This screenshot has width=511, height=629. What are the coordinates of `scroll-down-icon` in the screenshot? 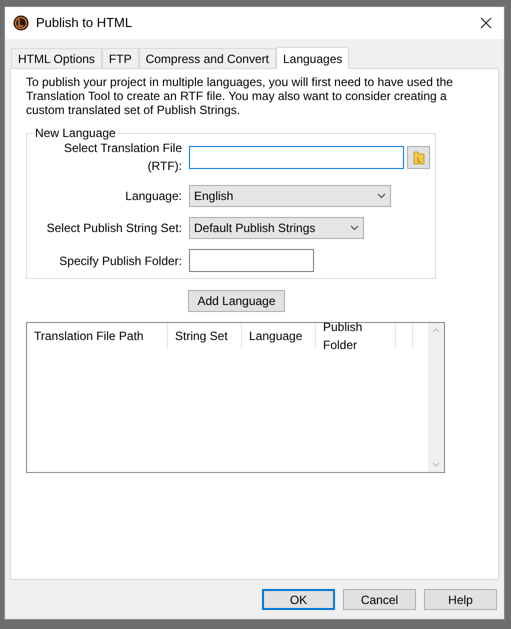 It's located at (436, 464).